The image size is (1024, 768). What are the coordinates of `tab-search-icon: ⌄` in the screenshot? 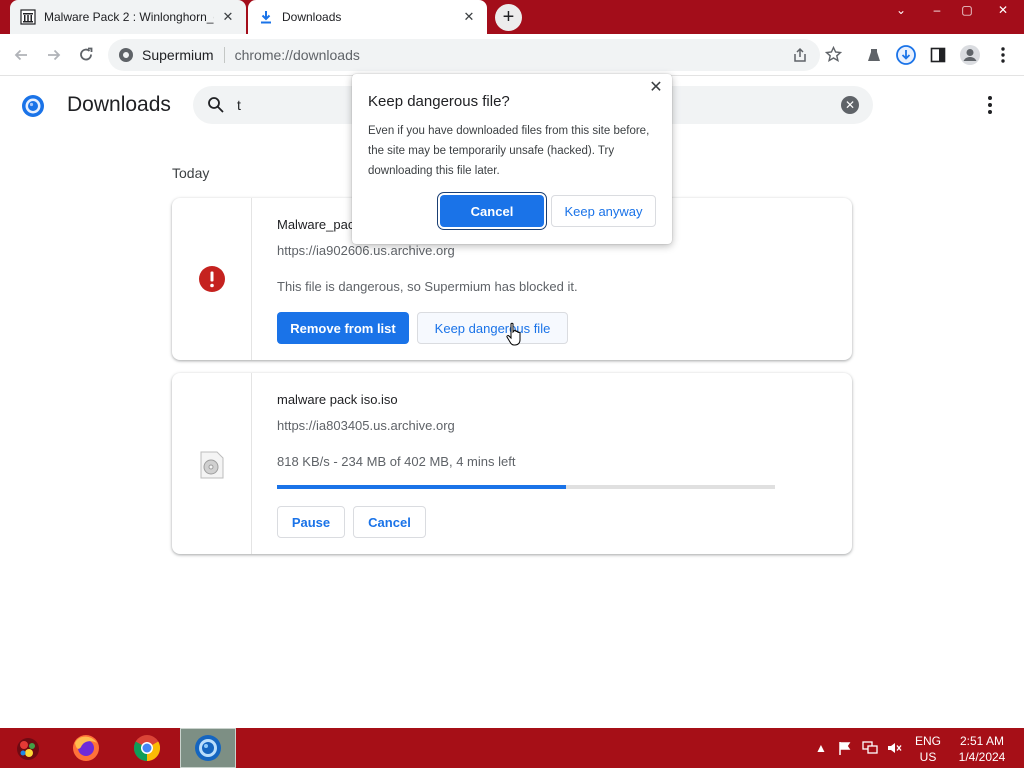 It's located at (901, 11).